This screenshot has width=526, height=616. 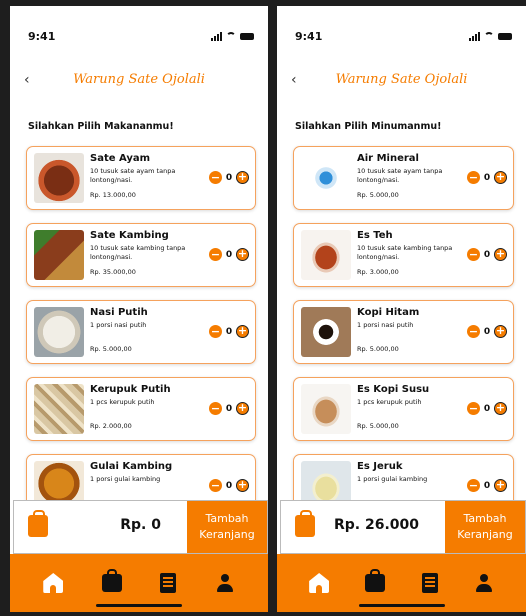 I want to click on status-time: 9:41, so click(x=42, y=36).